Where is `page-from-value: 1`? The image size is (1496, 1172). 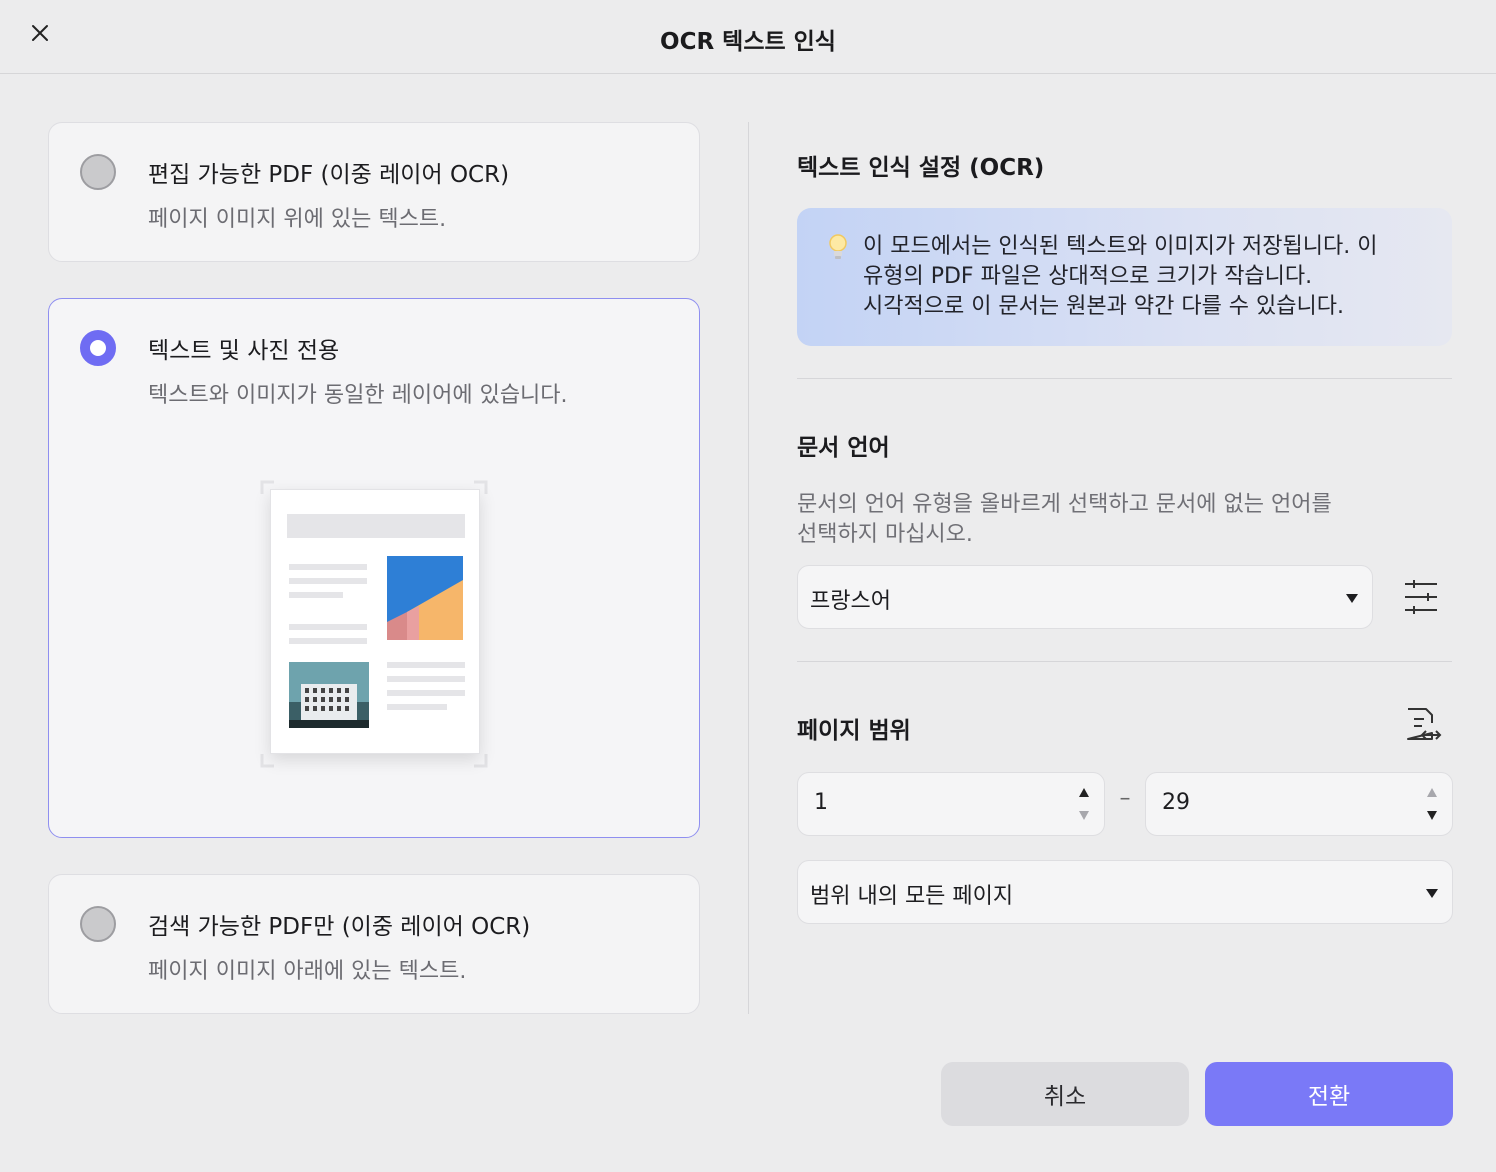
page-from-value: 1 is located at coordinates (821, 802).